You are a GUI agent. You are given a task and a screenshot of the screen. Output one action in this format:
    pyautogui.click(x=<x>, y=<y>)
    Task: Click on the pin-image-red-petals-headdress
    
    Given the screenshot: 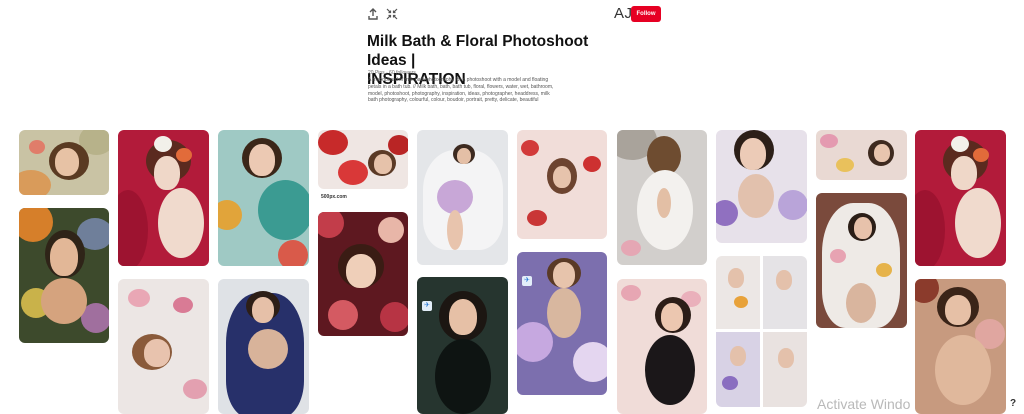 What is the action you would take?
    pyautogui.click(x=163, y=198)
    